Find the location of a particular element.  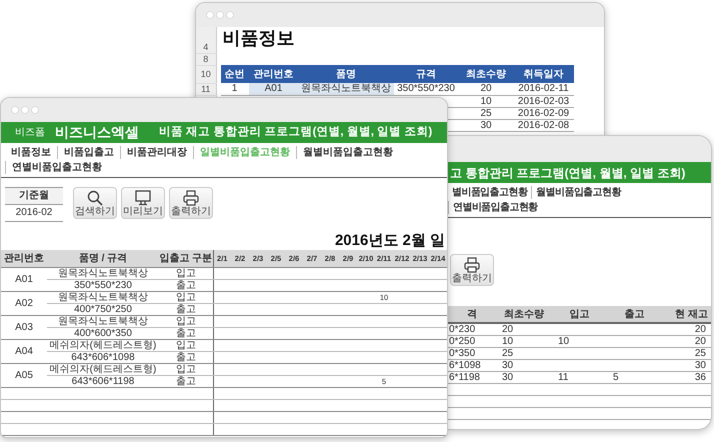

table-cell: 643*606*1198 is located at coordinates (103, 381).